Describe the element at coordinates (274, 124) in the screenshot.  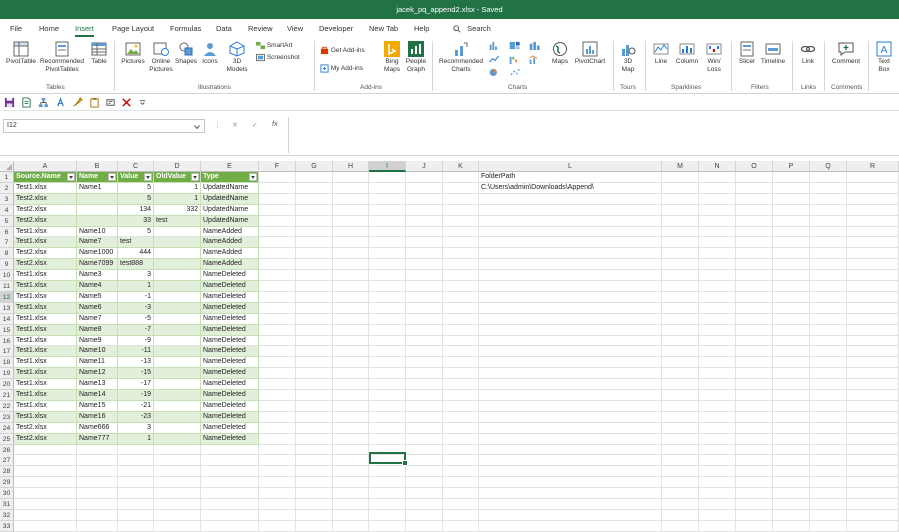
I see `insert-function-icon: fx` at that location.